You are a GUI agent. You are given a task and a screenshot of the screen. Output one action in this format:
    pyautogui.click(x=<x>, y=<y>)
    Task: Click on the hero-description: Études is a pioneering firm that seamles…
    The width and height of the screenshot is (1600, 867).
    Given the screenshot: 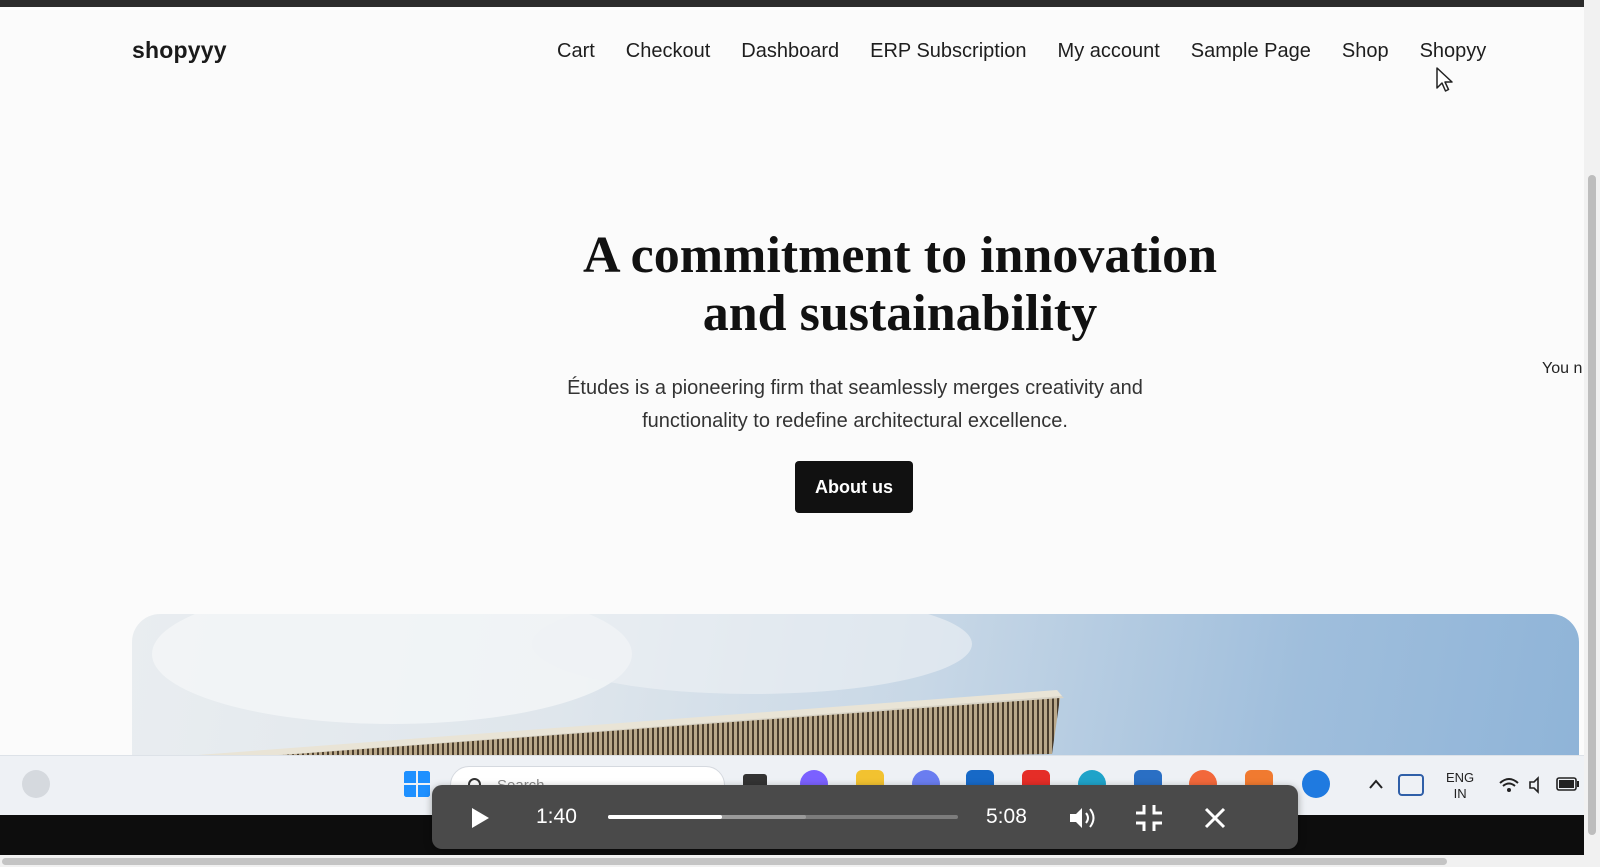 What is the action you would take?
    pyautogui.click(x=855, y=405)
    